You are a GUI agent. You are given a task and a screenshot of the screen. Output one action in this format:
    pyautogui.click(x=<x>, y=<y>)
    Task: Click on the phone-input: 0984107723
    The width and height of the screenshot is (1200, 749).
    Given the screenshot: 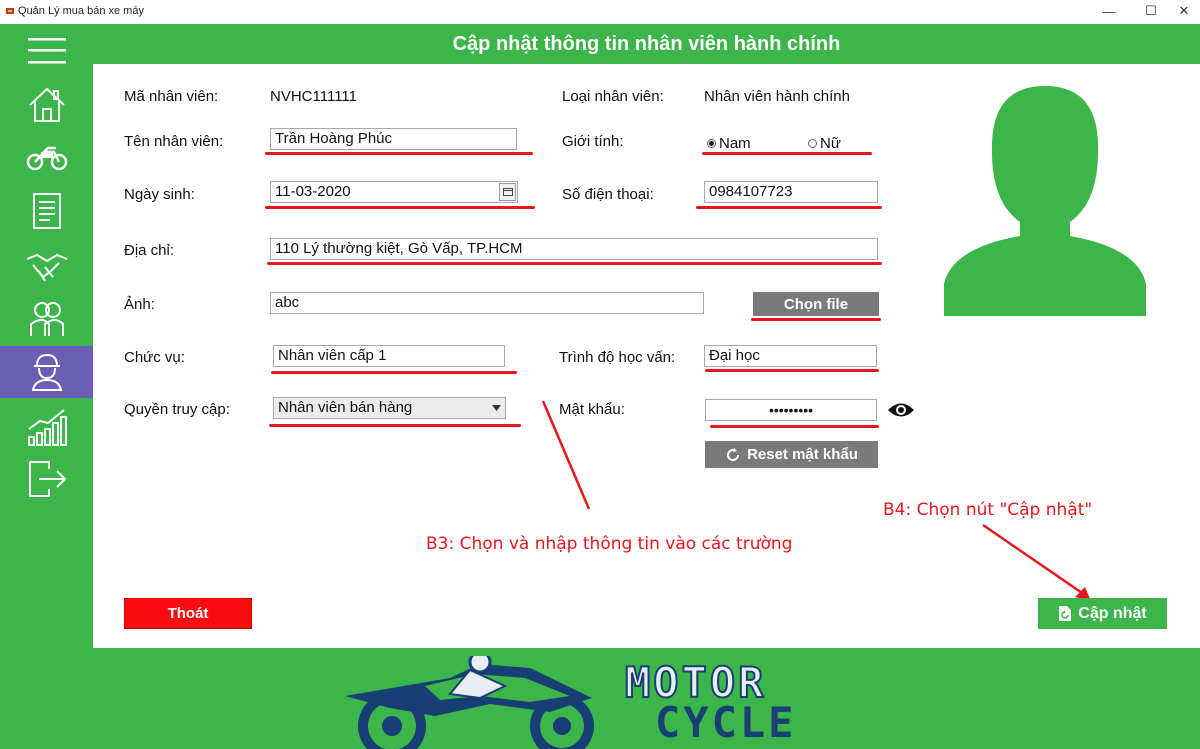 What is the action you would take?
    pyautogui.click(x=791, y=192)
    